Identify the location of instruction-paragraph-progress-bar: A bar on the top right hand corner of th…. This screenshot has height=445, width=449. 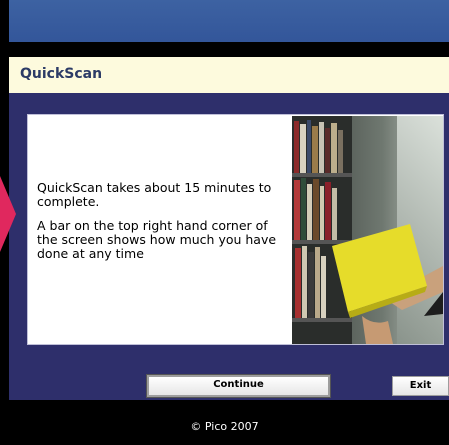
(157, 239).